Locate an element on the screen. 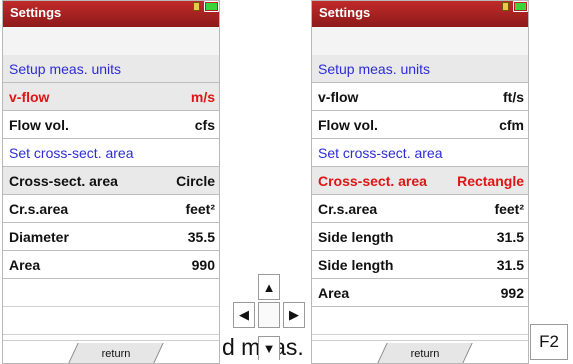 The image size is (573, 364). row-value: m/s is located at coordinates (202, 97).